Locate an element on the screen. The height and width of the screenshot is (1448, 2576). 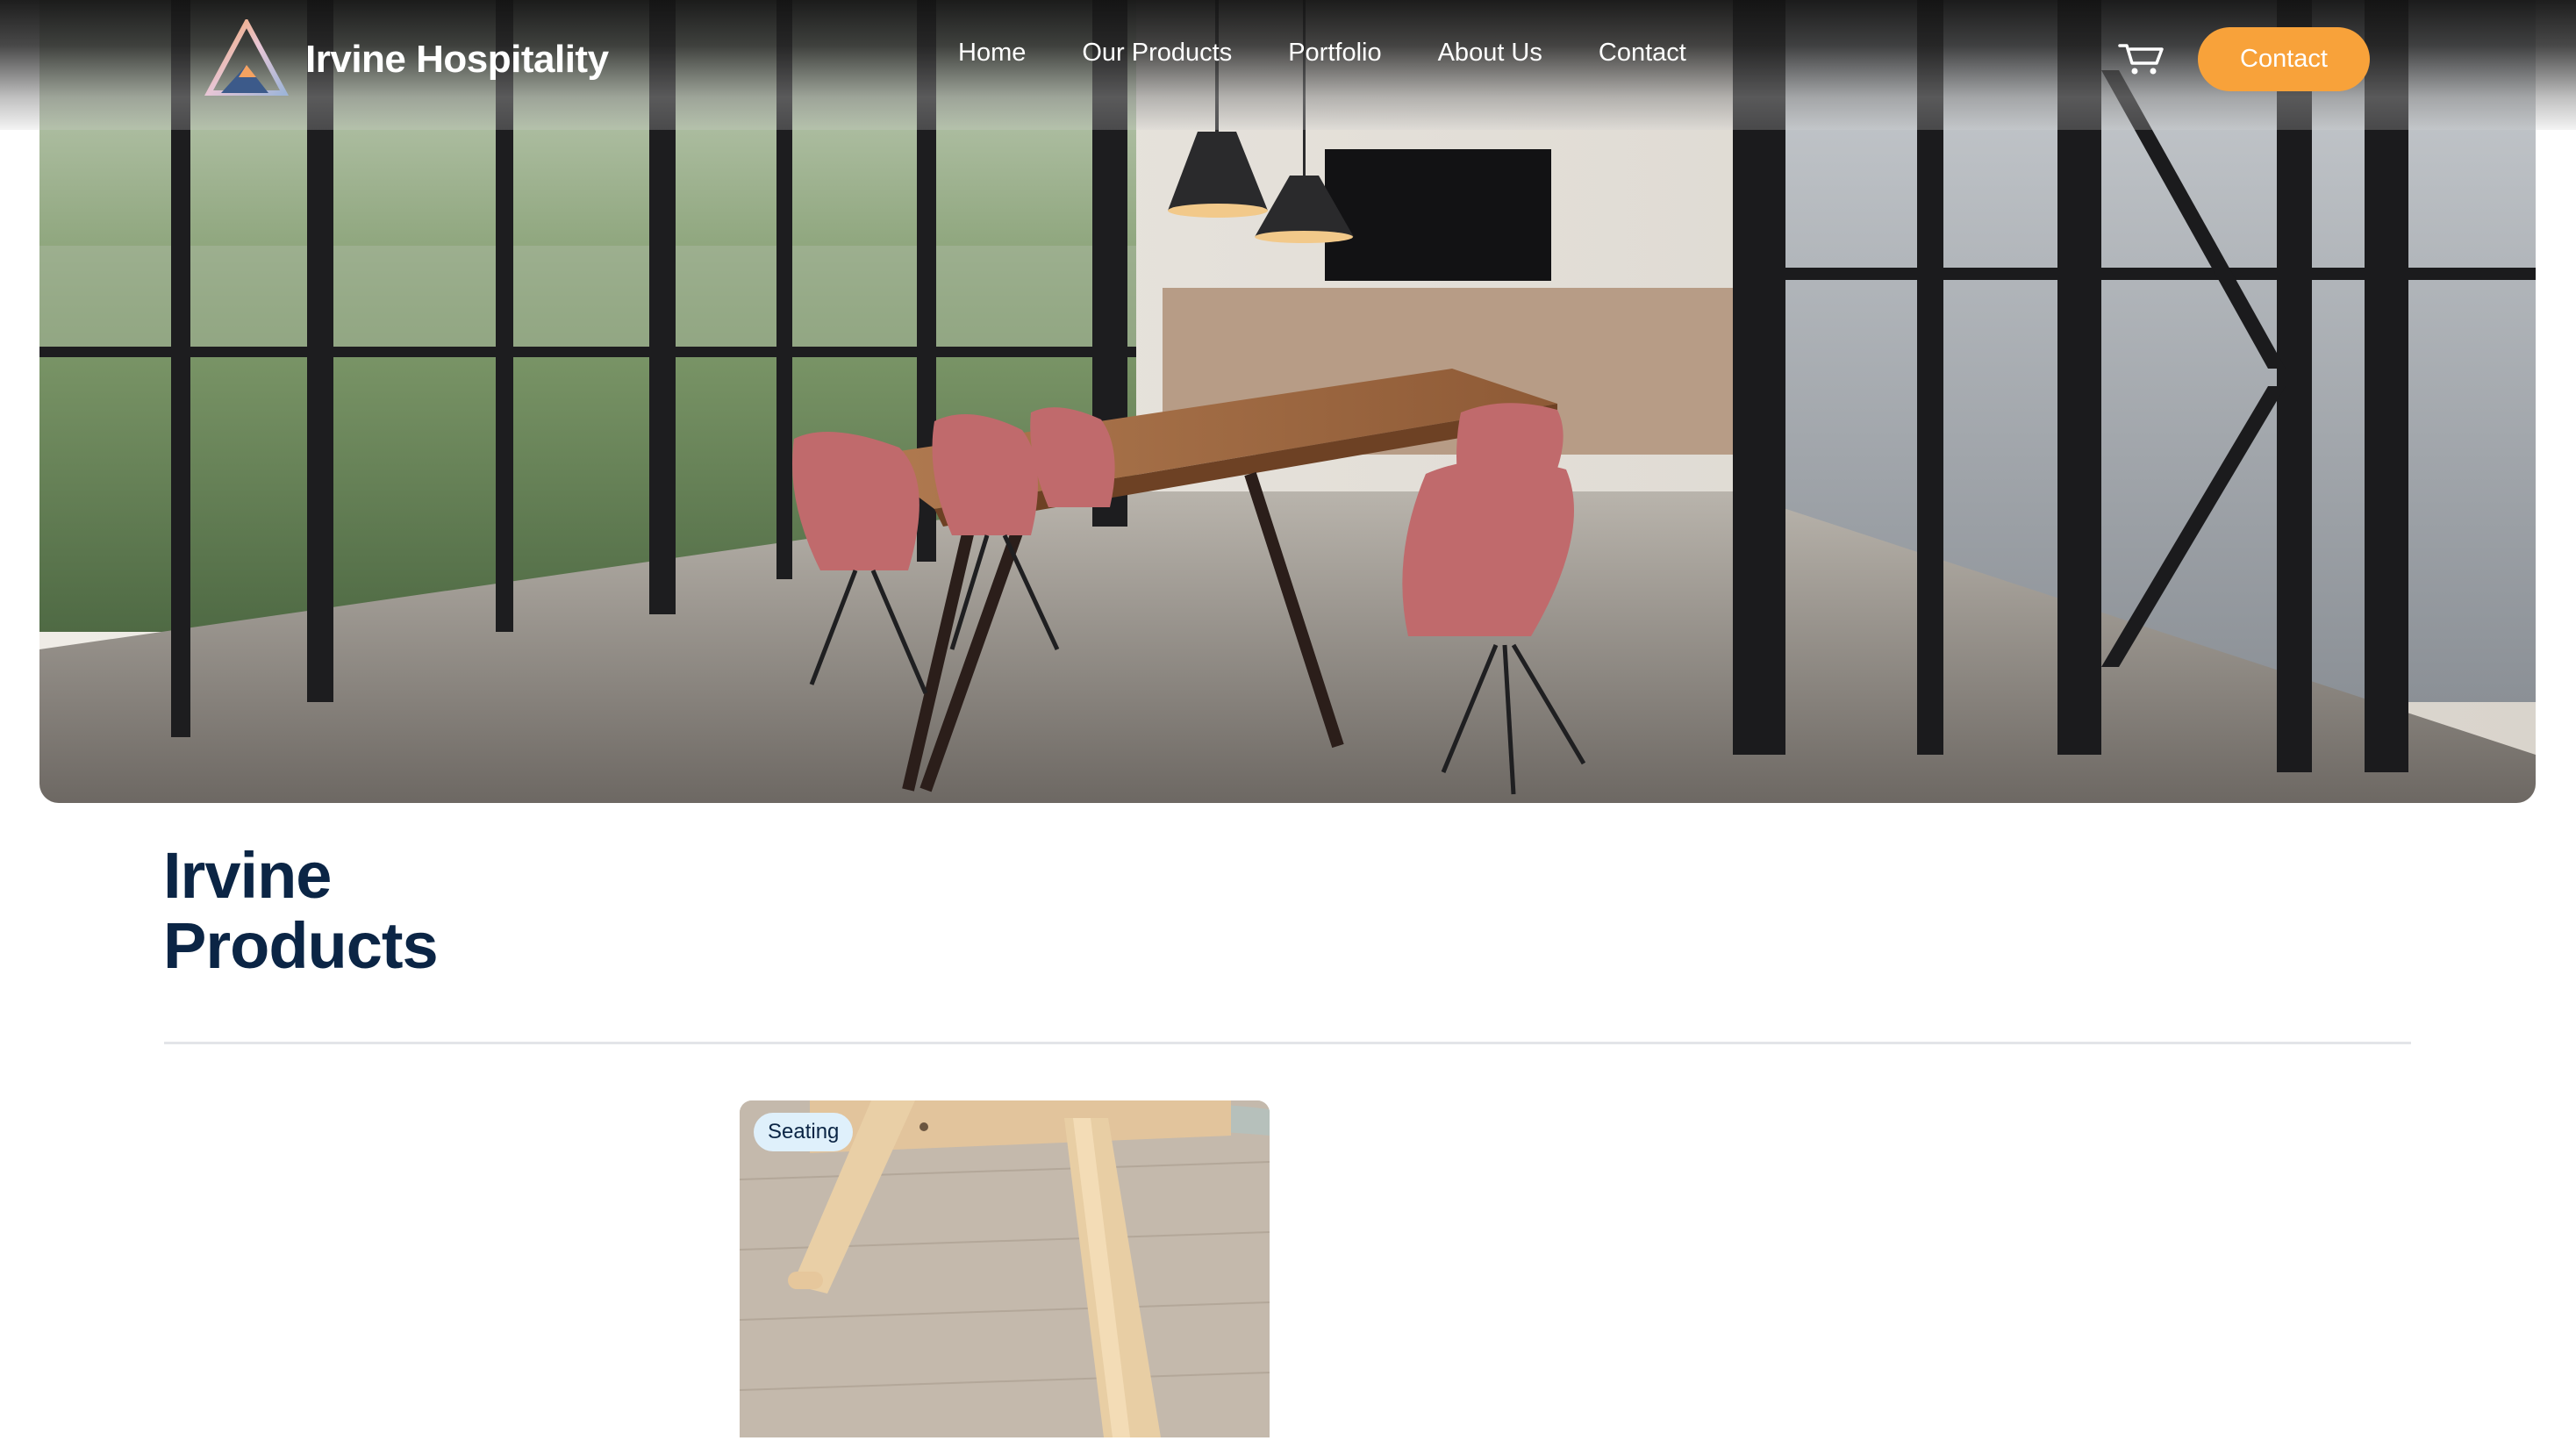
nav-our-products: Our Products is located at coordinates (1157, 54).